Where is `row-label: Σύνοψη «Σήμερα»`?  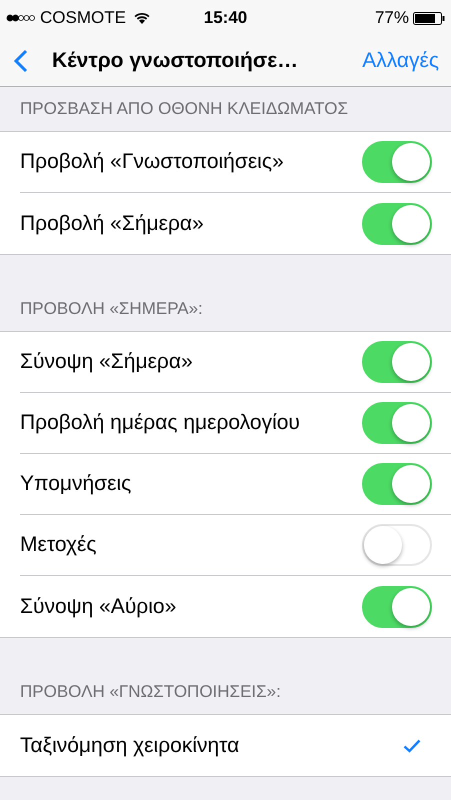 row-label: Σύνοψη «Σήμερα» is located at coordinates (106, 362).